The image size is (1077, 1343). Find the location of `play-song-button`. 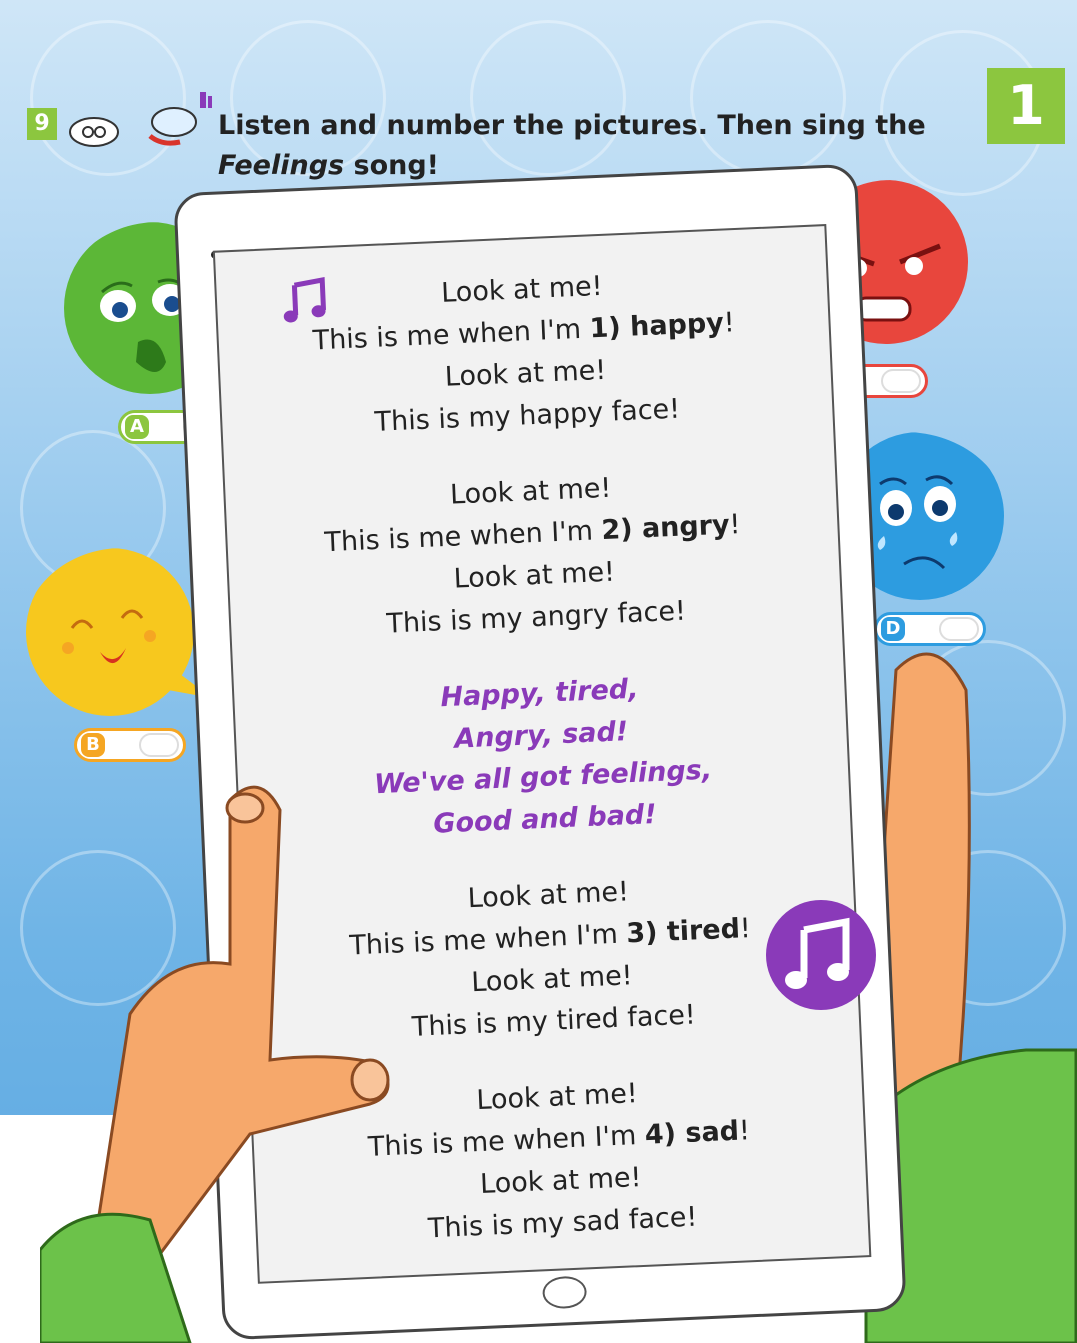

play-song-button is located at coordinates (821, 955).